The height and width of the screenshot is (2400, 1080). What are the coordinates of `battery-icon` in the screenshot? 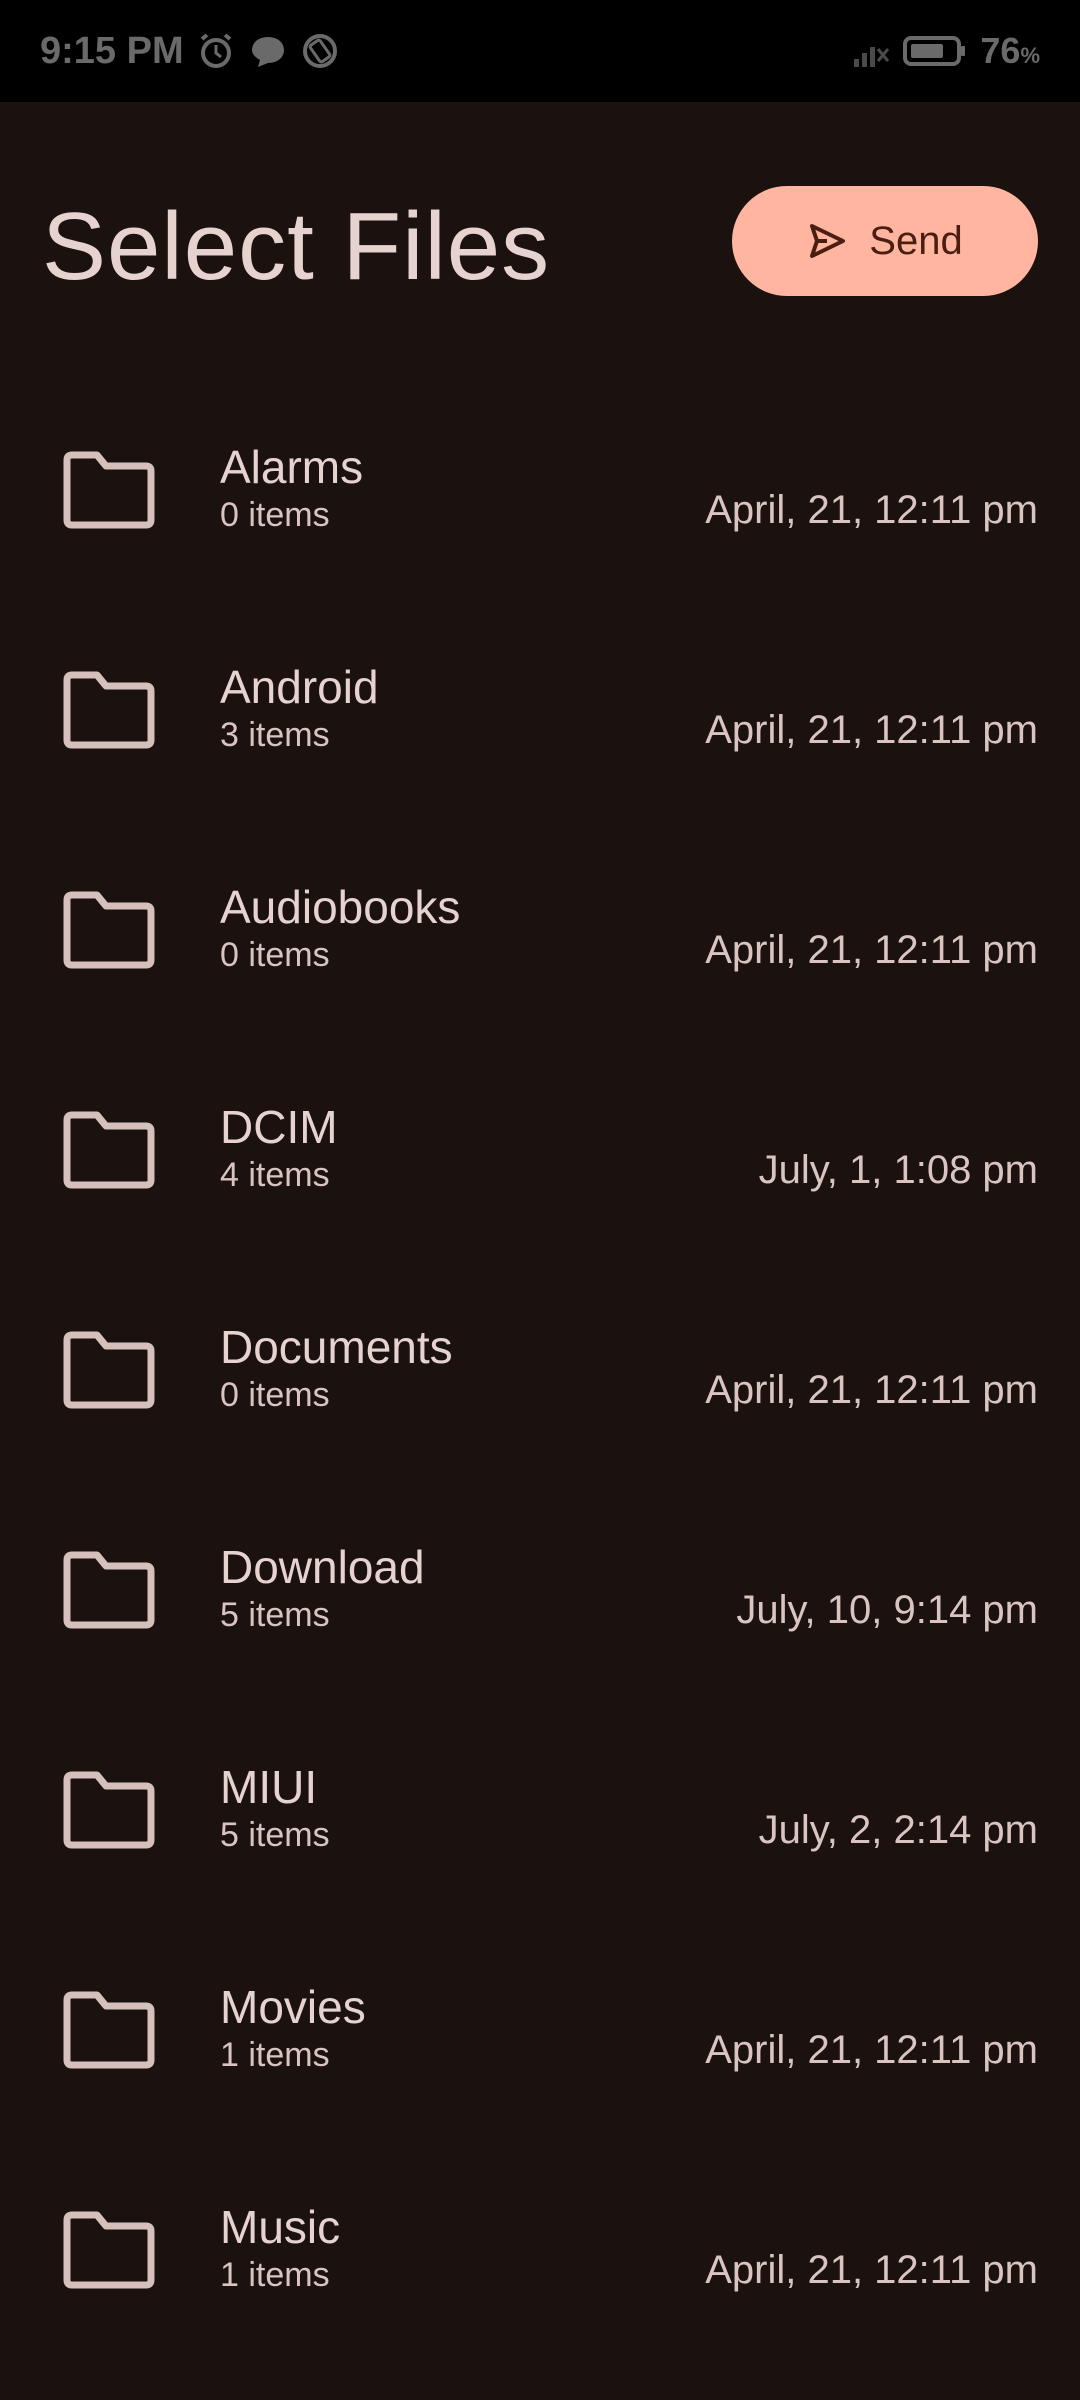 It's located at (934, 51).